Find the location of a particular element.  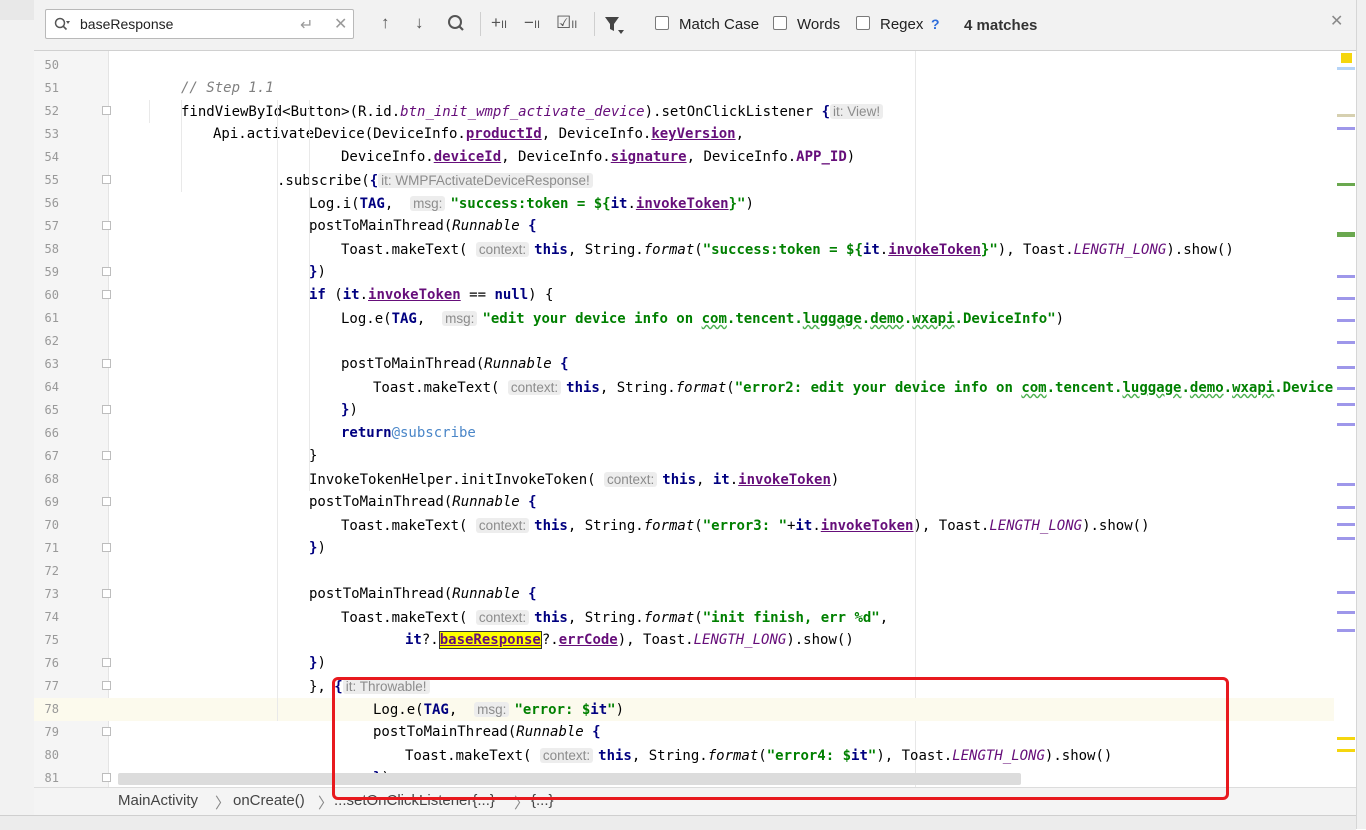

line-number: 62 is located at coordinates (46, 341).